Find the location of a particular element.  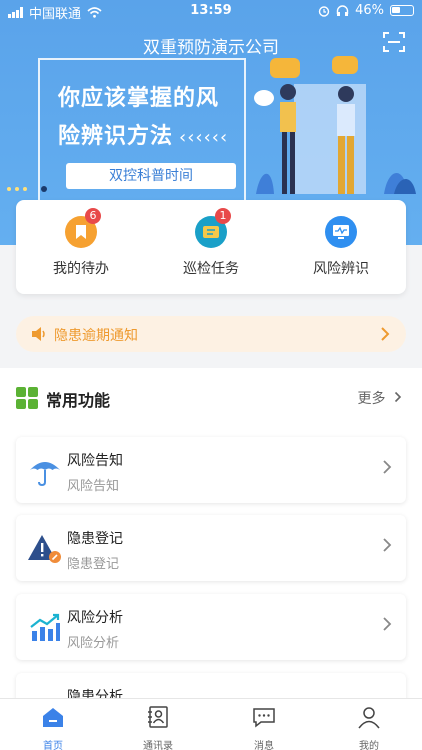

banner-headline-1: 你应该掌握的风 is located at coordinates (139, 98).